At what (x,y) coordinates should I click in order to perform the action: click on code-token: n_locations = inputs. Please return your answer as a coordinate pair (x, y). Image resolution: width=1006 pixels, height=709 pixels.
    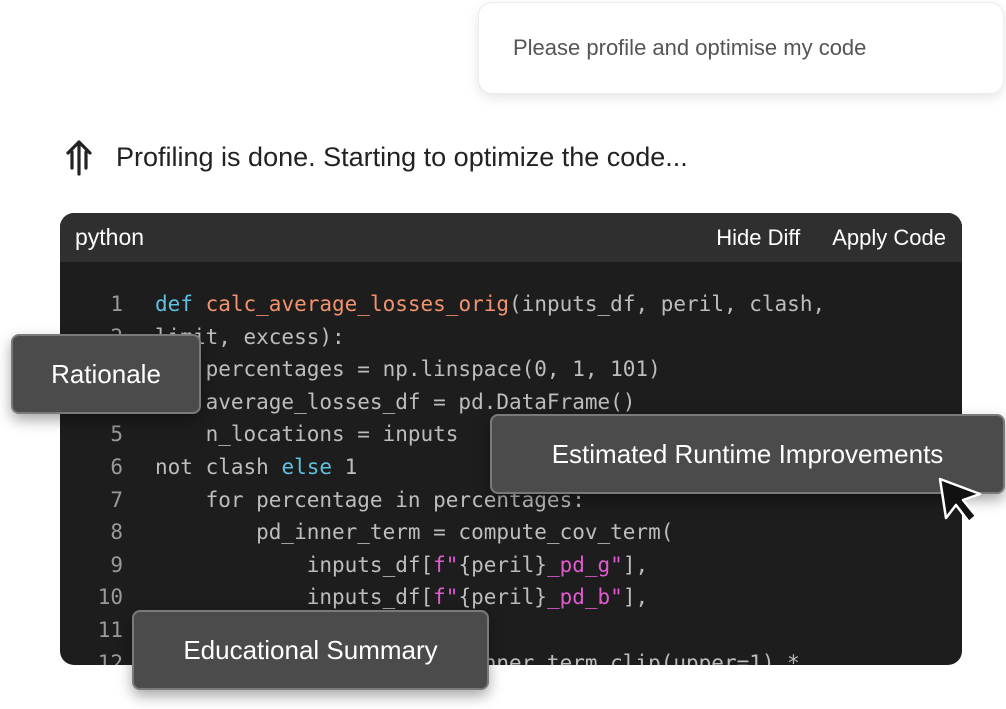
    Looking at the image, I should click on (307, 434).